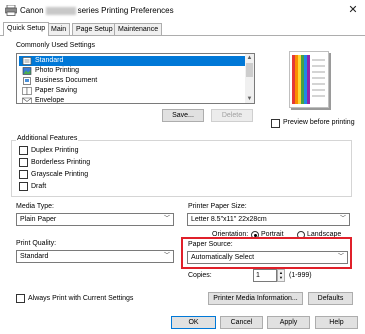 The height and width of the screenshot is (334, 365). Describe the element at coordinates (132, 100) in the screenshot. I see `list-item-envelope: Envelope` at that location.